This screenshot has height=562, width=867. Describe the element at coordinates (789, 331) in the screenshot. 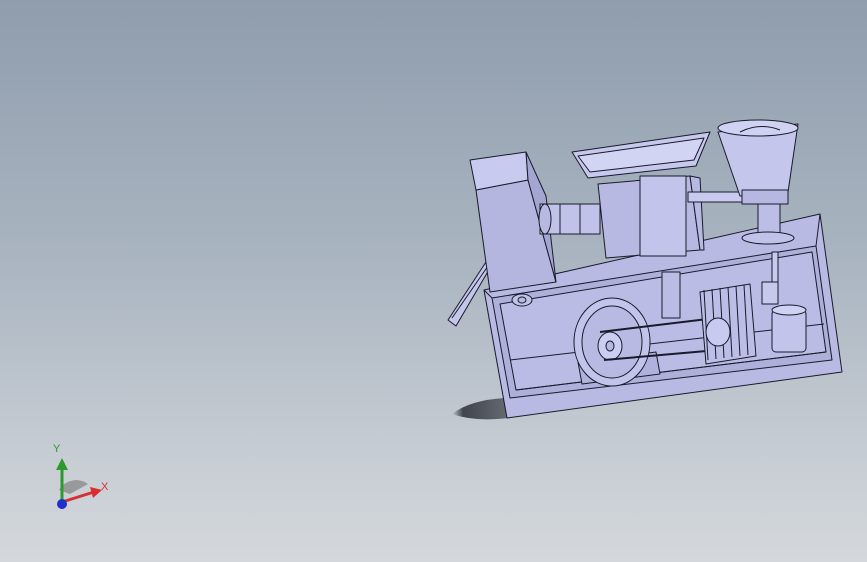

I see `oil-filter-canister` at that location.